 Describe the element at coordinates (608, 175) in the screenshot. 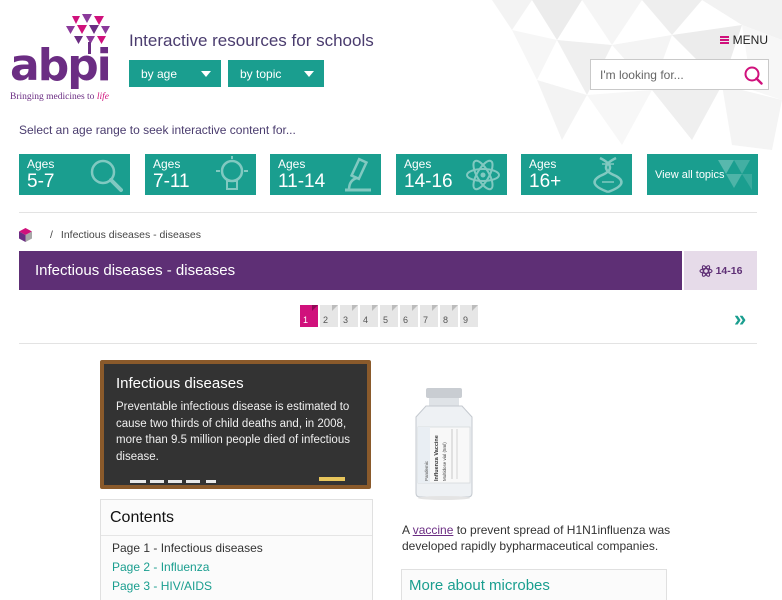

I see `dna-icon` at that location.